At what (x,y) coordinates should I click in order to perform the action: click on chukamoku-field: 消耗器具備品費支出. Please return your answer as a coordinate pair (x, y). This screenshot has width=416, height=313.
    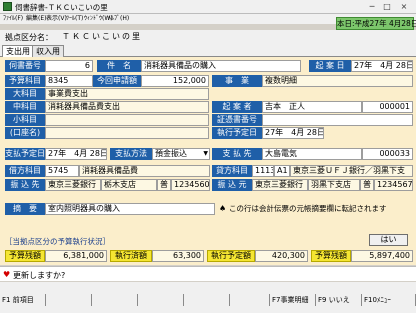
    Looking at the image, I should click on (127, 107).